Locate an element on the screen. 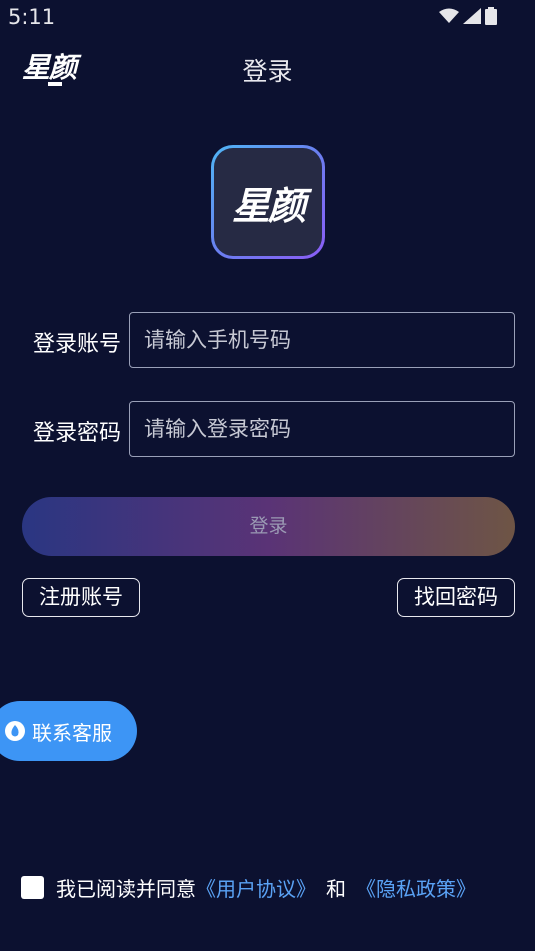  signal-icon is located at coordinates (472, 16).